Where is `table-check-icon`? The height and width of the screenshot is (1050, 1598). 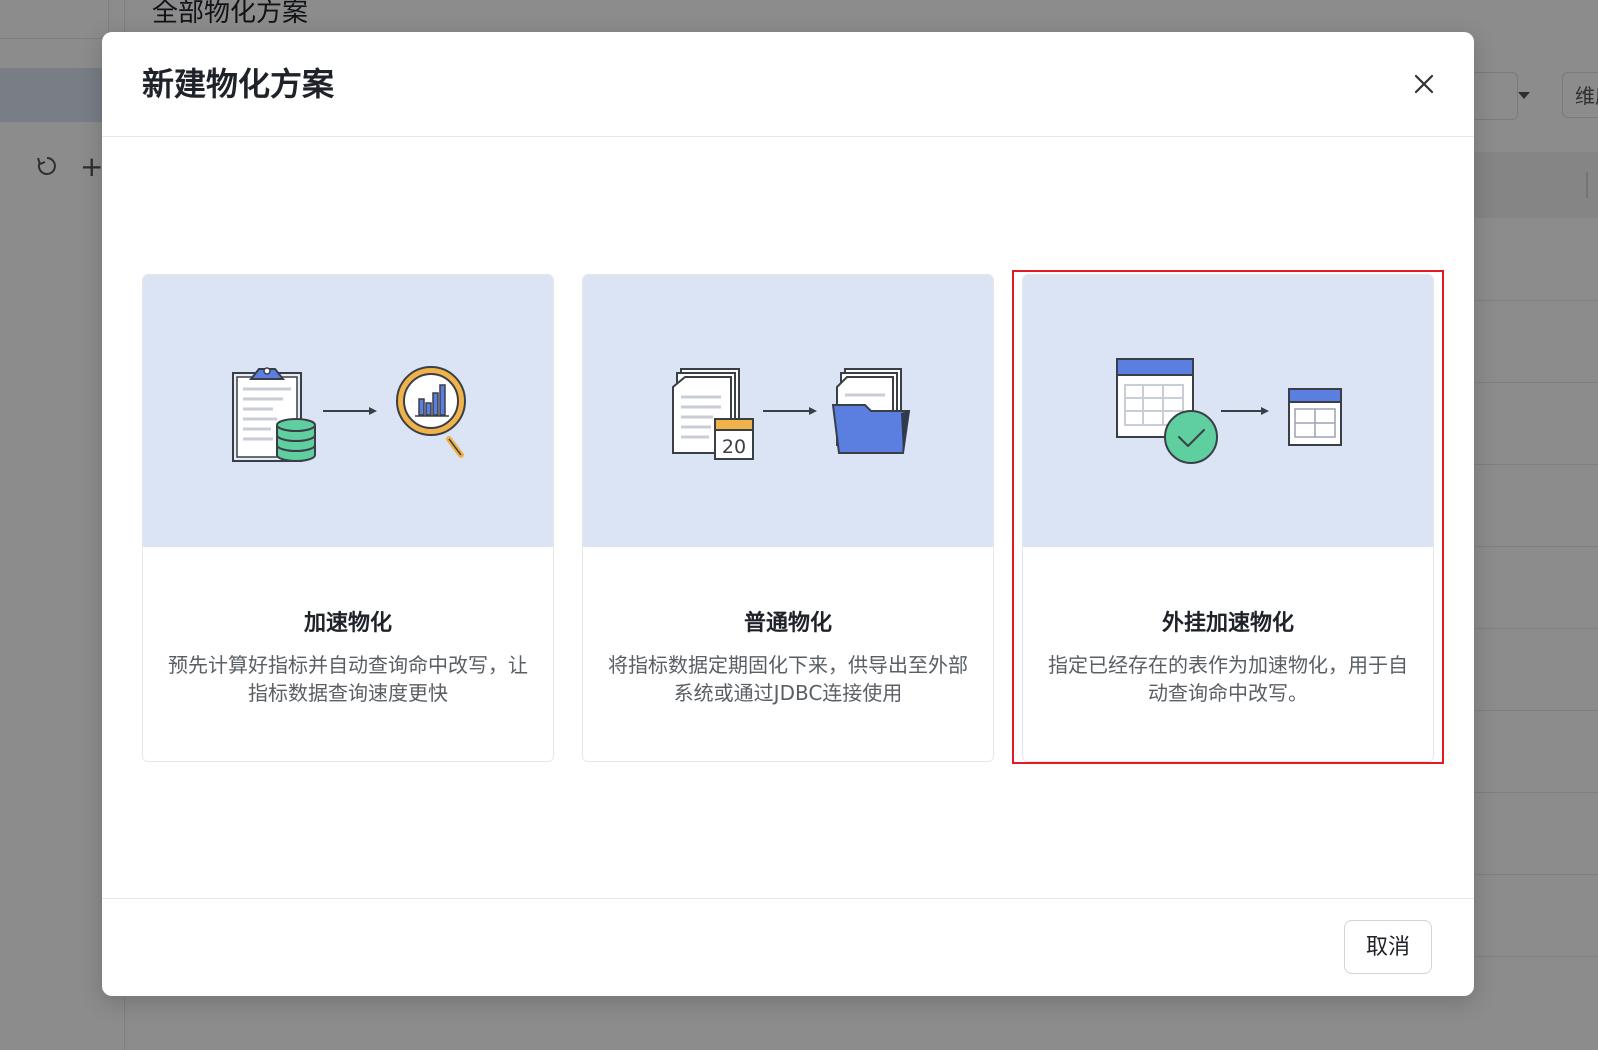 table-check-icon is located at coordinates (1229, 411).